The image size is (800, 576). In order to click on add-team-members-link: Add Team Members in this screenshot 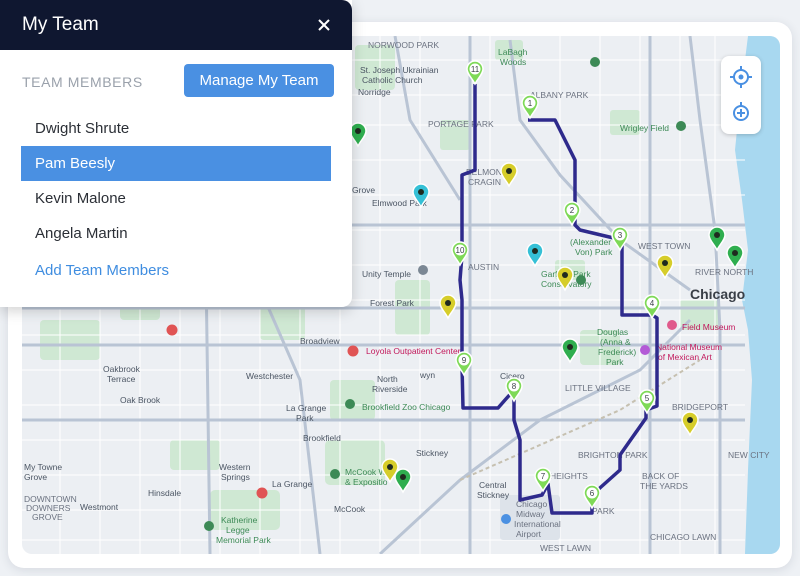, I will do `click(102, 270)`.